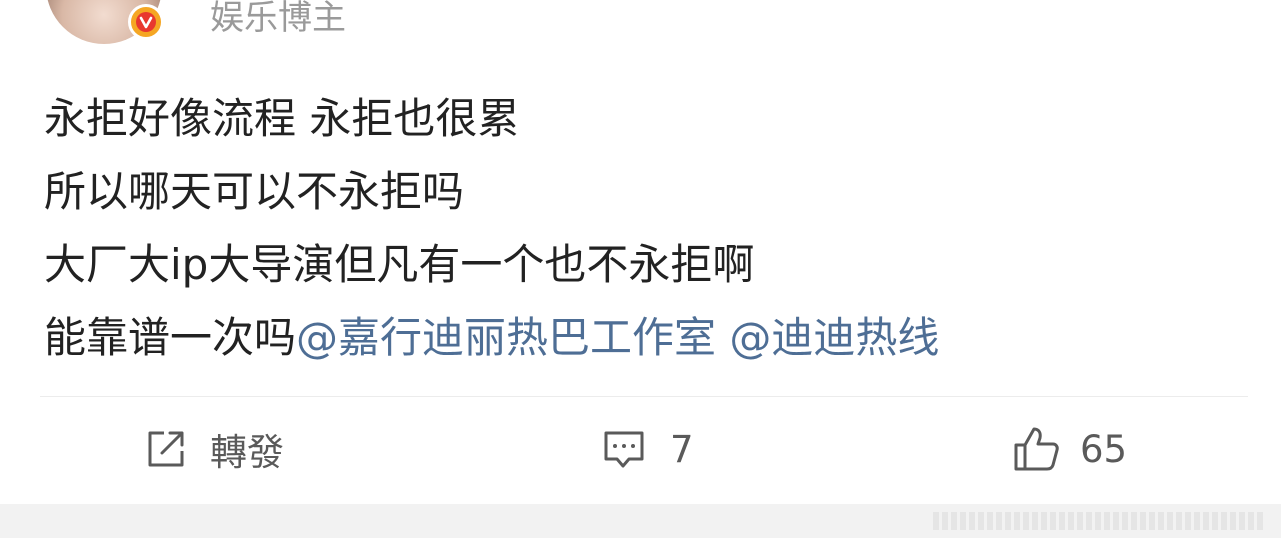  I want to click on share-icon, so click(166, 449).